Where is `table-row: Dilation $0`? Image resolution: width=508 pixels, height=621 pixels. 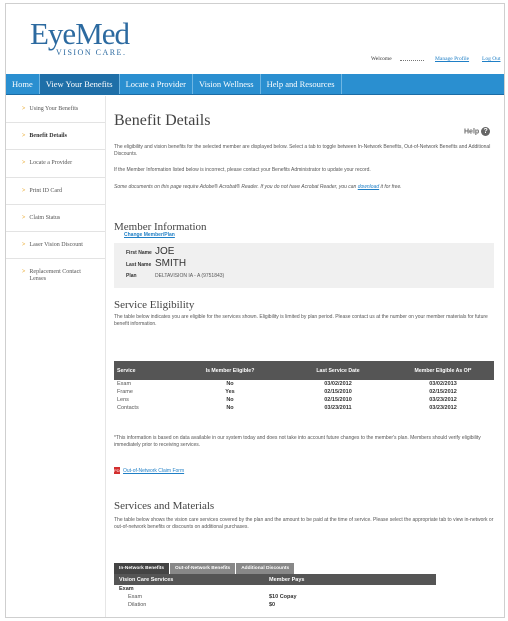
table-row: Dilation $0 is located at coordinates (275, 605).